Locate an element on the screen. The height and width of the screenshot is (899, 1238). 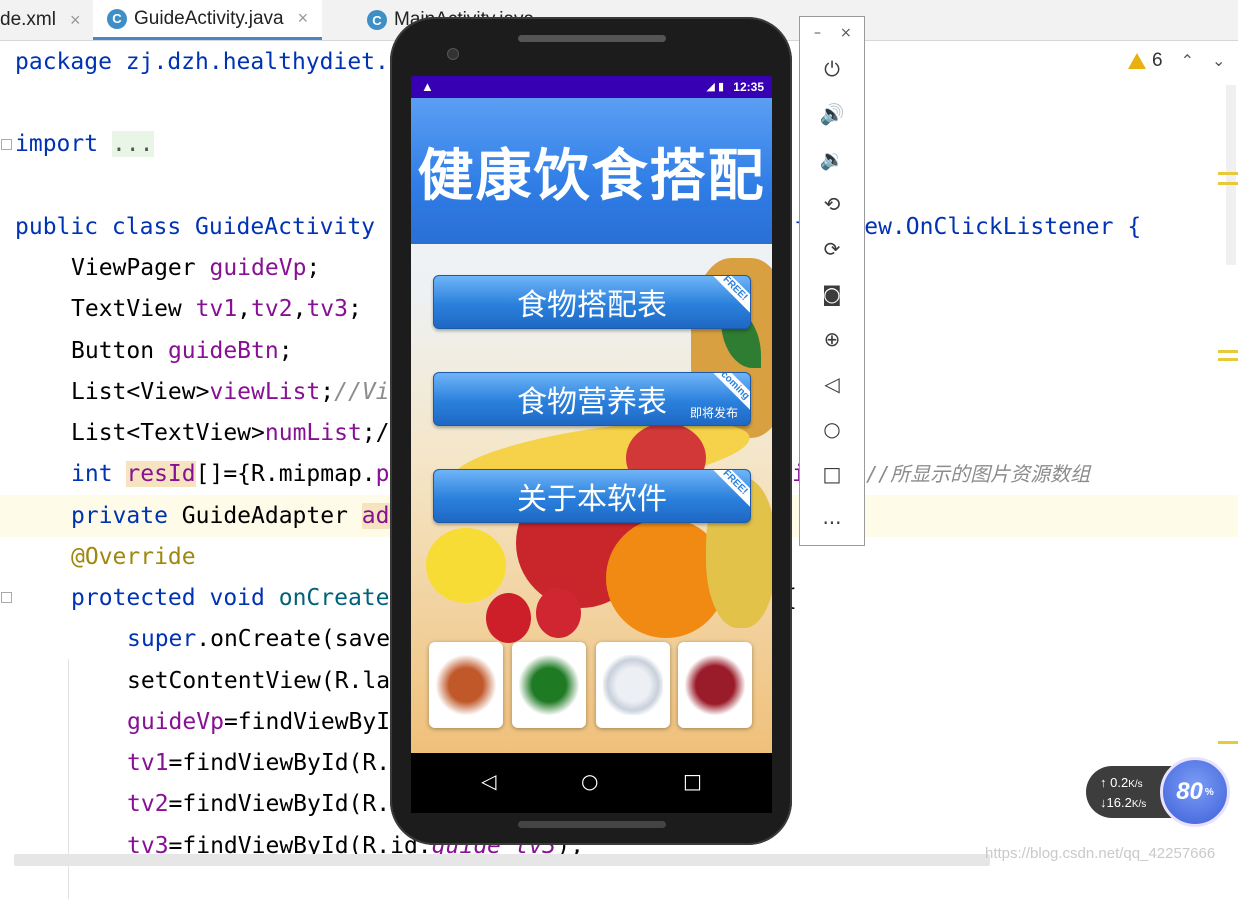
beef-thumbnail is located at coordinates (715, 685).